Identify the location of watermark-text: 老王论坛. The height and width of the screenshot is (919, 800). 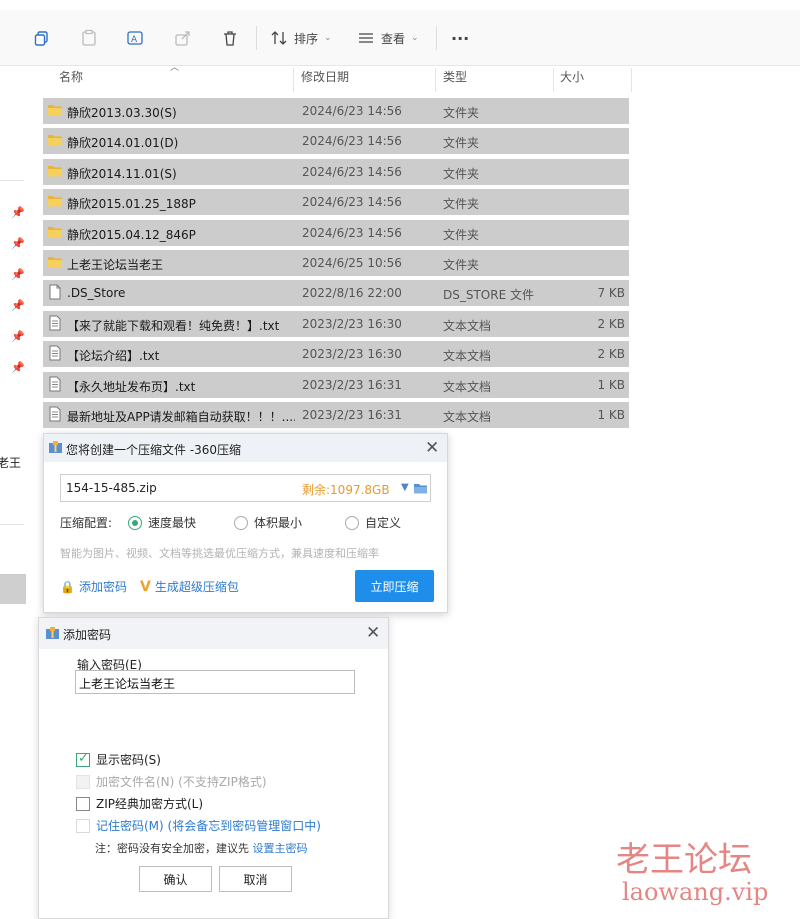
(684, 860).